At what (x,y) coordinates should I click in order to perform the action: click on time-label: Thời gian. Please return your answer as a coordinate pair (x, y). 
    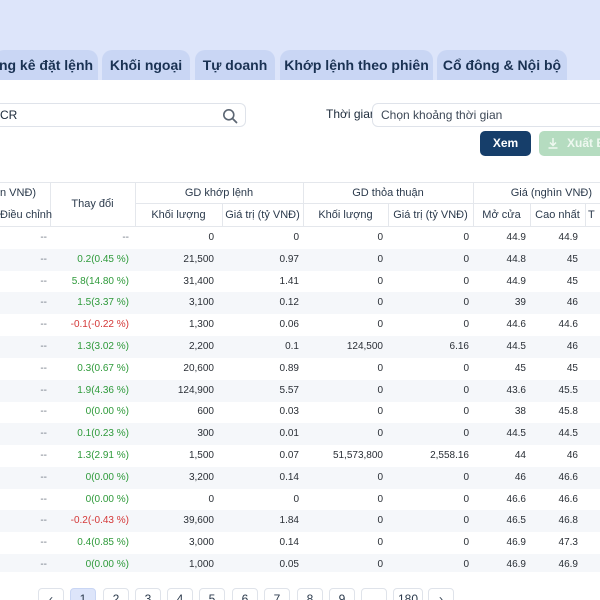
    Looking at the image, I should click on (351, 114).